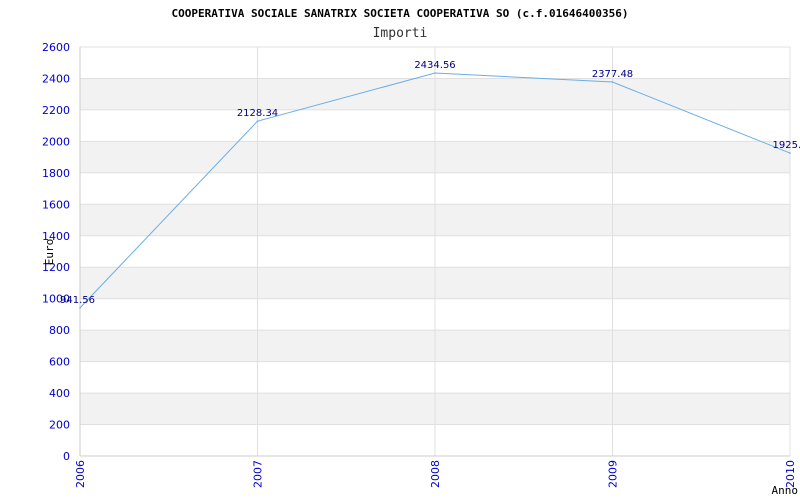 Image resolution: width=800 pixels, height=500 pixels. Describe the element at coordinates (49, 252) in the screenshot. I see `y-axis-label: Euro` at that location.